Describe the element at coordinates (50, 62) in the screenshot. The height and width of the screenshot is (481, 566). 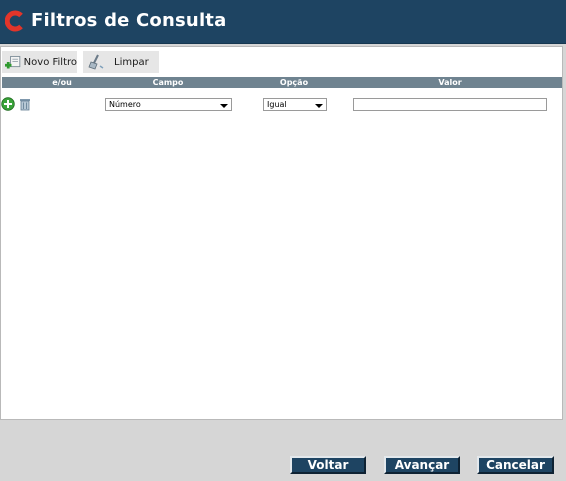
I see `new-filter-label: Novo Filtro` at that location.